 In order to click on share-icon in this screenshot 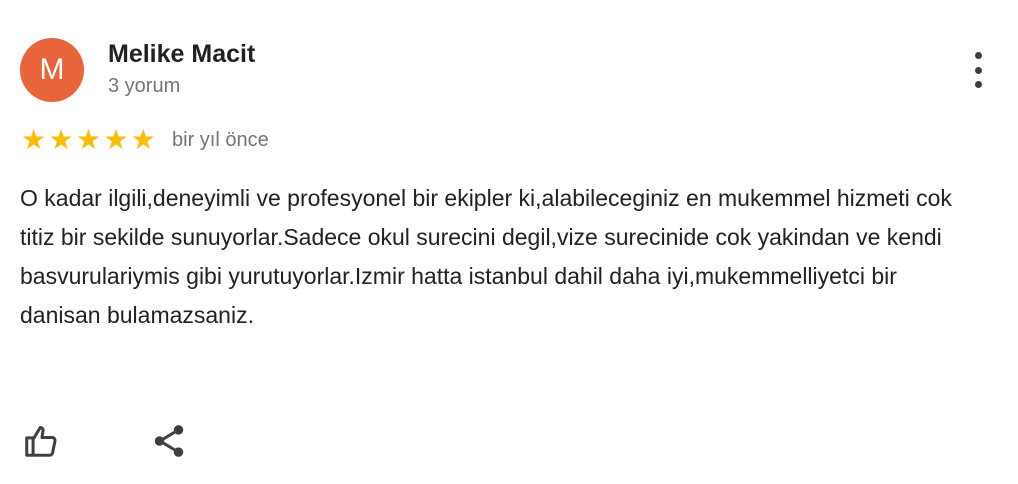, I will do `click(169, 441)`.